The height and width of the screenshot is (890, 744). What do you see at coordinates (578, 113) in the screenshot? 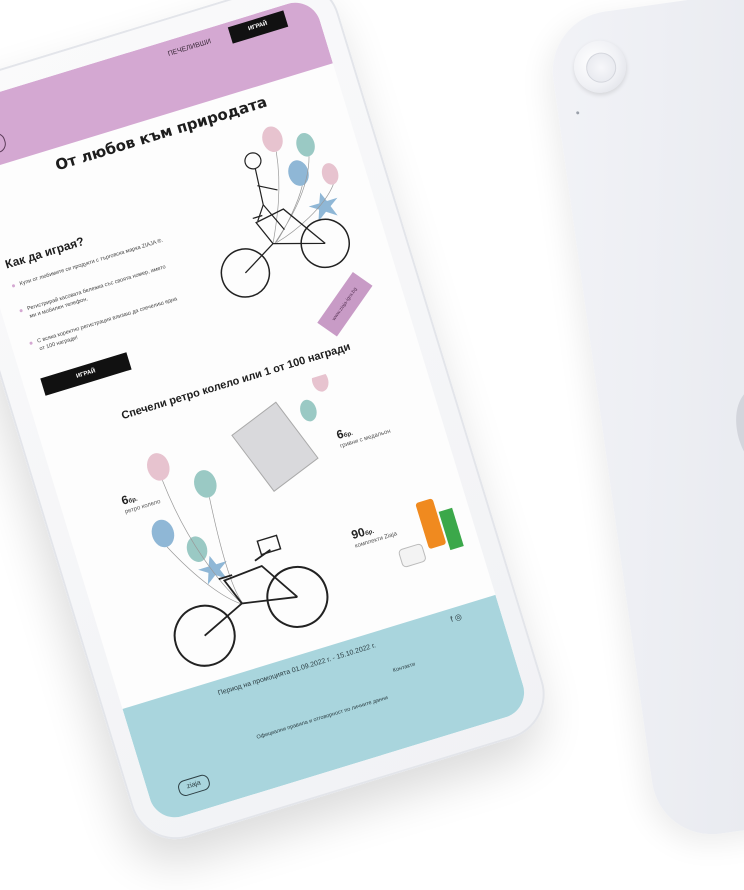
I see `microphone-dot` at bounding box center [578, 113].